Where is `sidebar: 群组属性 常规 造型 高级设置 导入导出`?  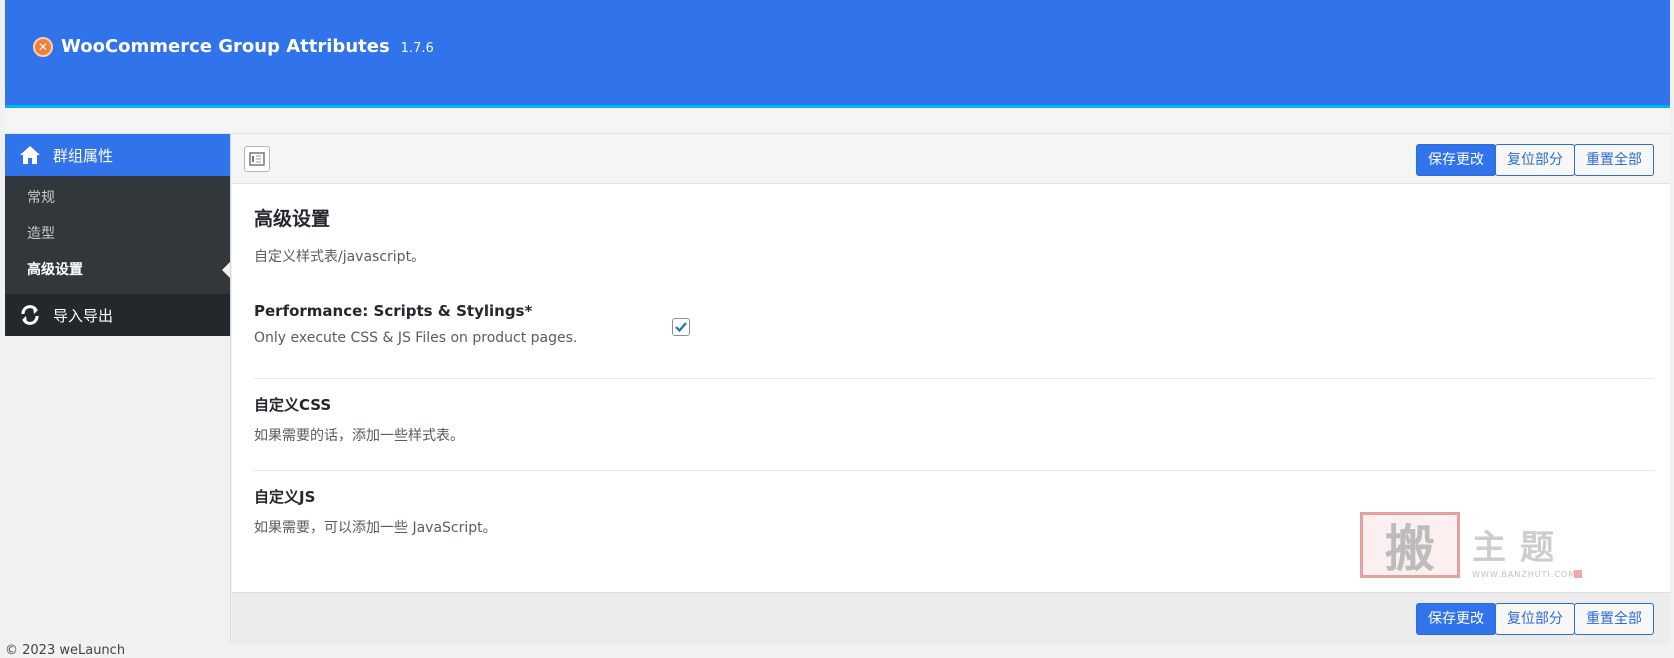 sidebar: 群组属性 常规 造型 高级设置 导入导出 is located at coordinates (118, 388).